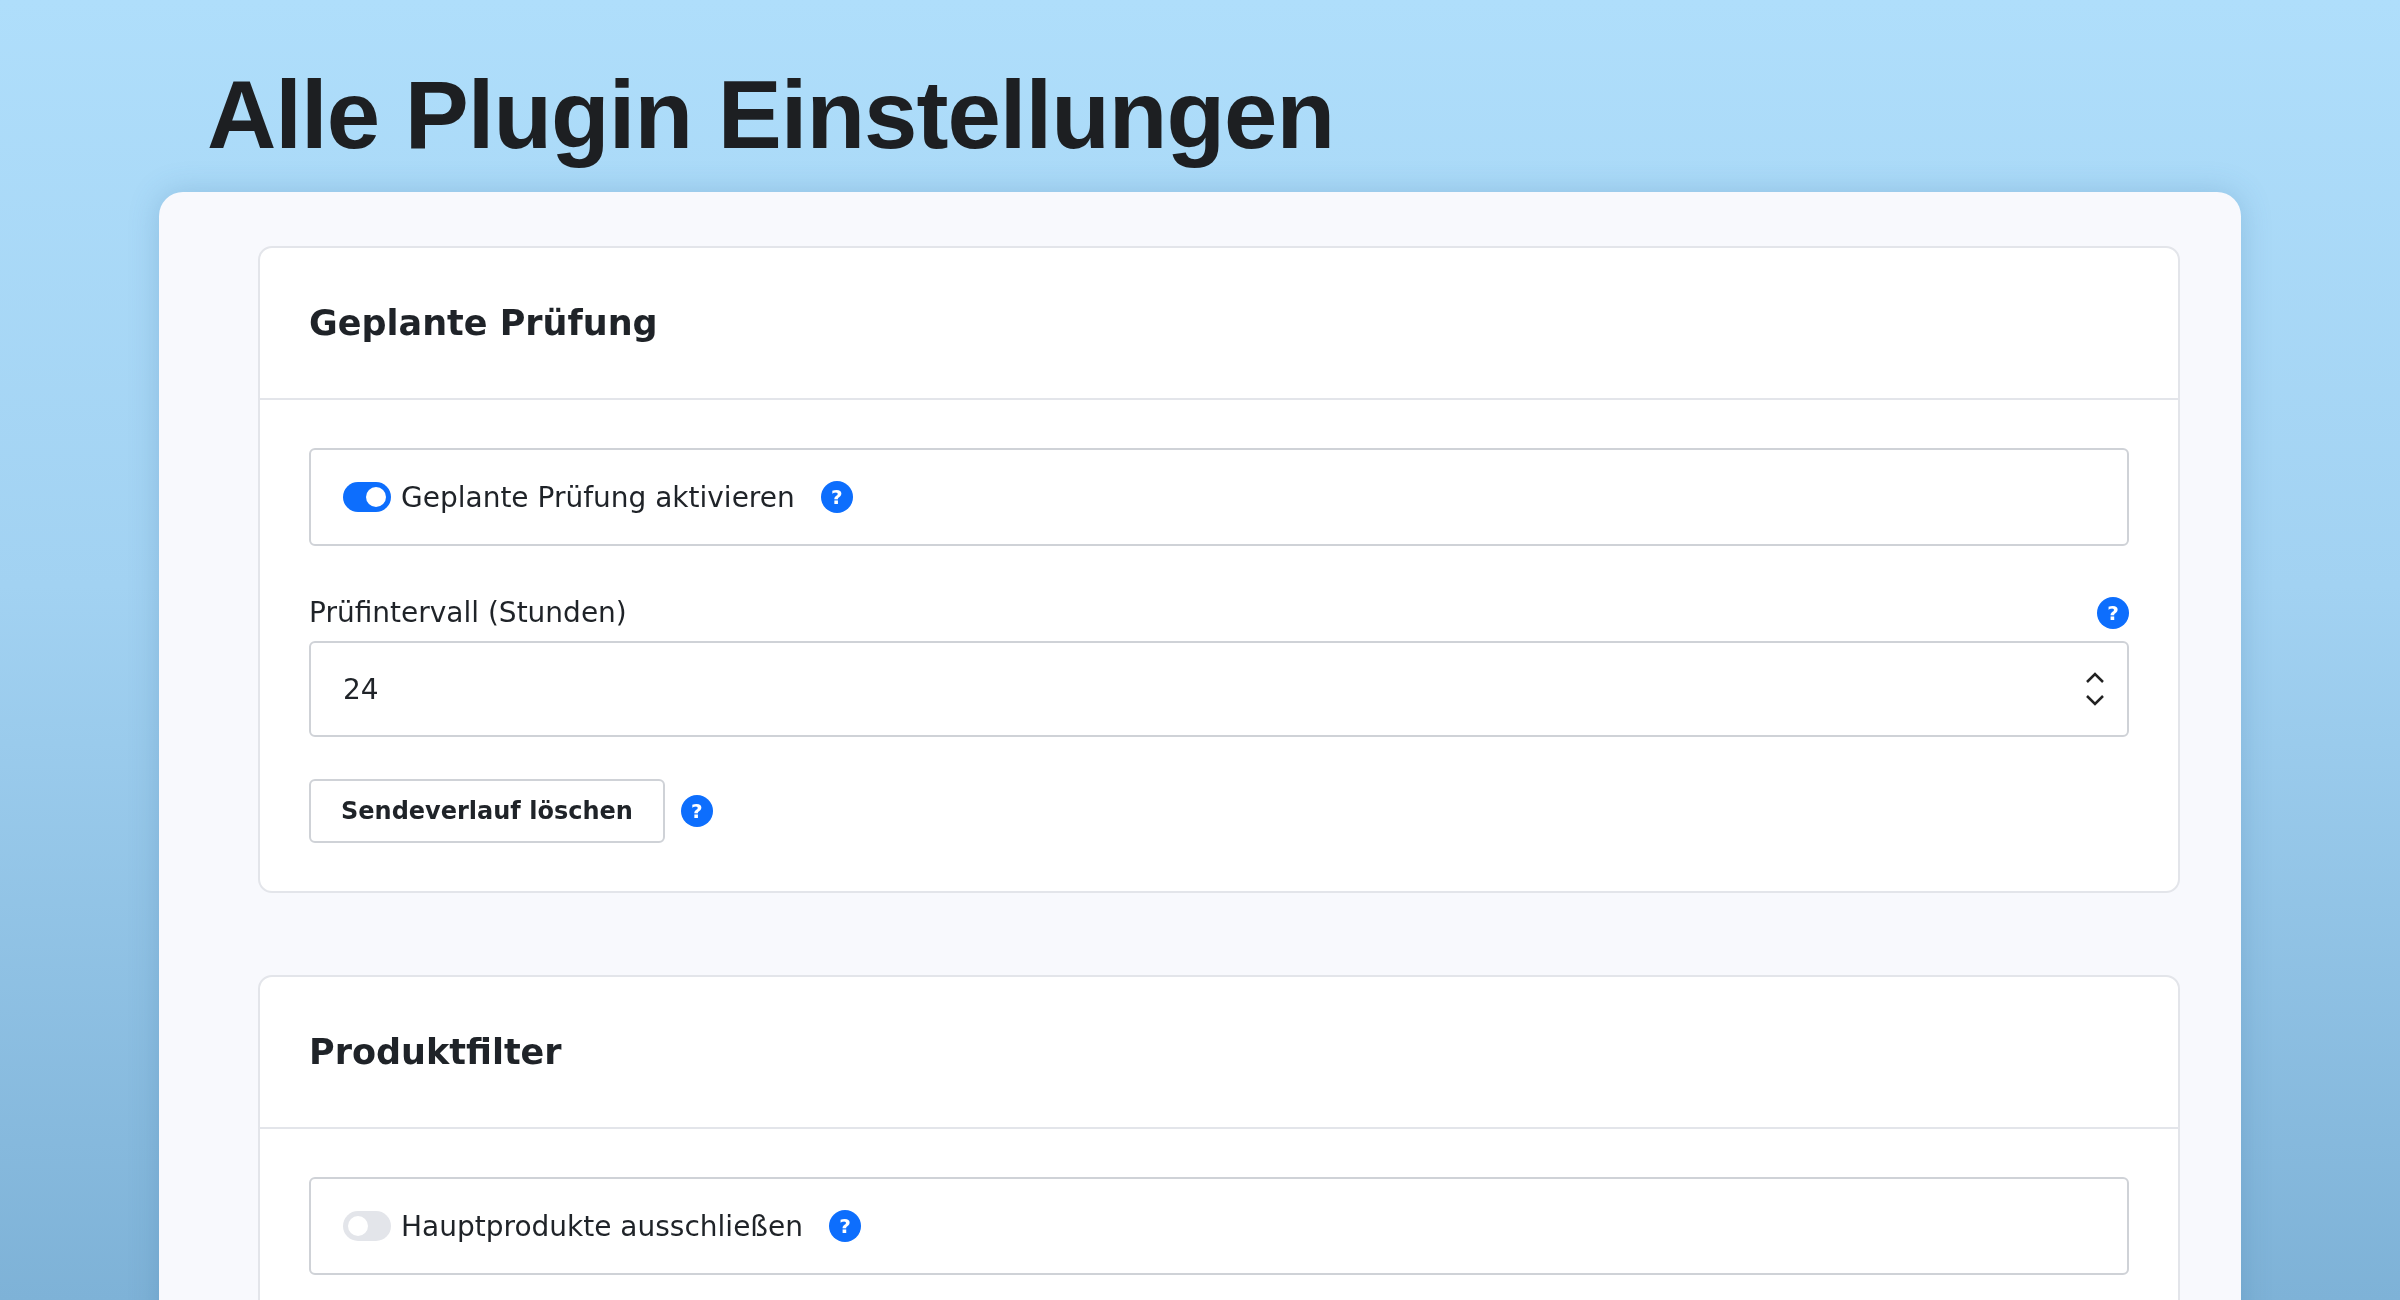 The width and height of the screenshot is (2400, 1300). What do you see at coordinates (771, 115) in the screenshot?
I see `page-title: Alle Plugin Einstellungen` at bounding box center [771, 115].